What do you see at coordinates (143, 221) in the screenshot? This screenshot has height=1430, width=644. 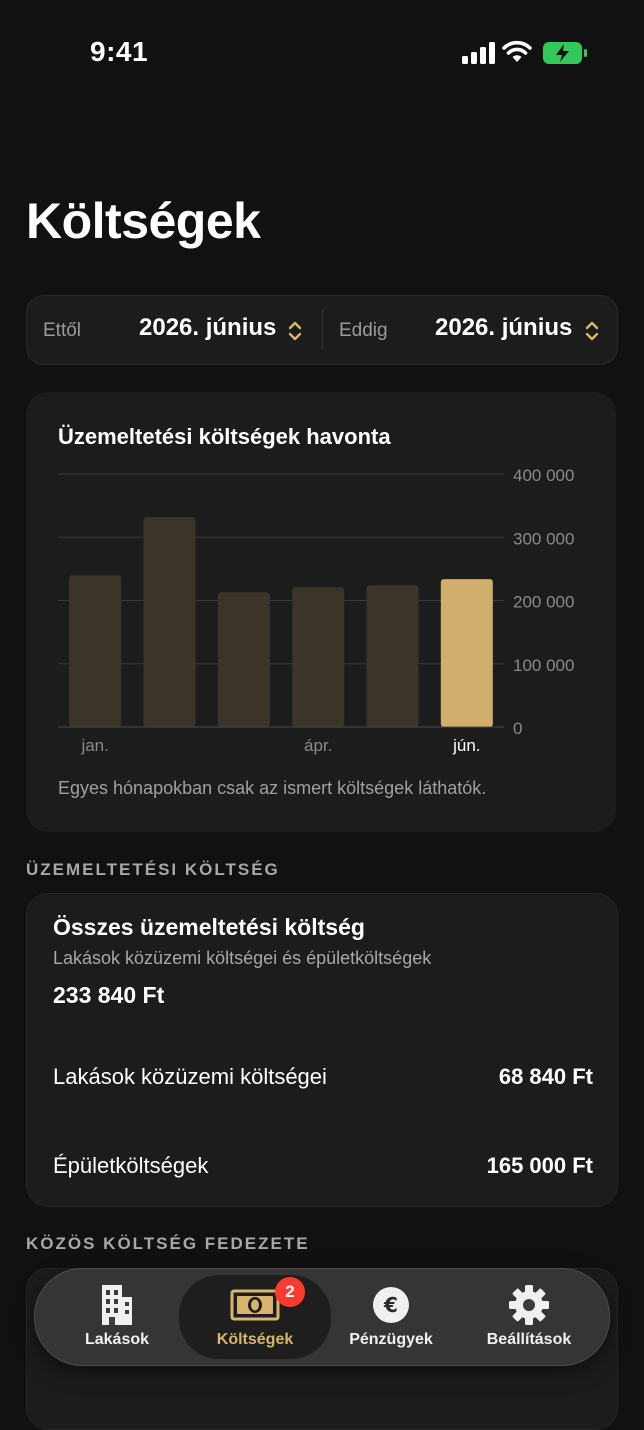 I see `page-title: Költségek` at bounding box center [143, 221].